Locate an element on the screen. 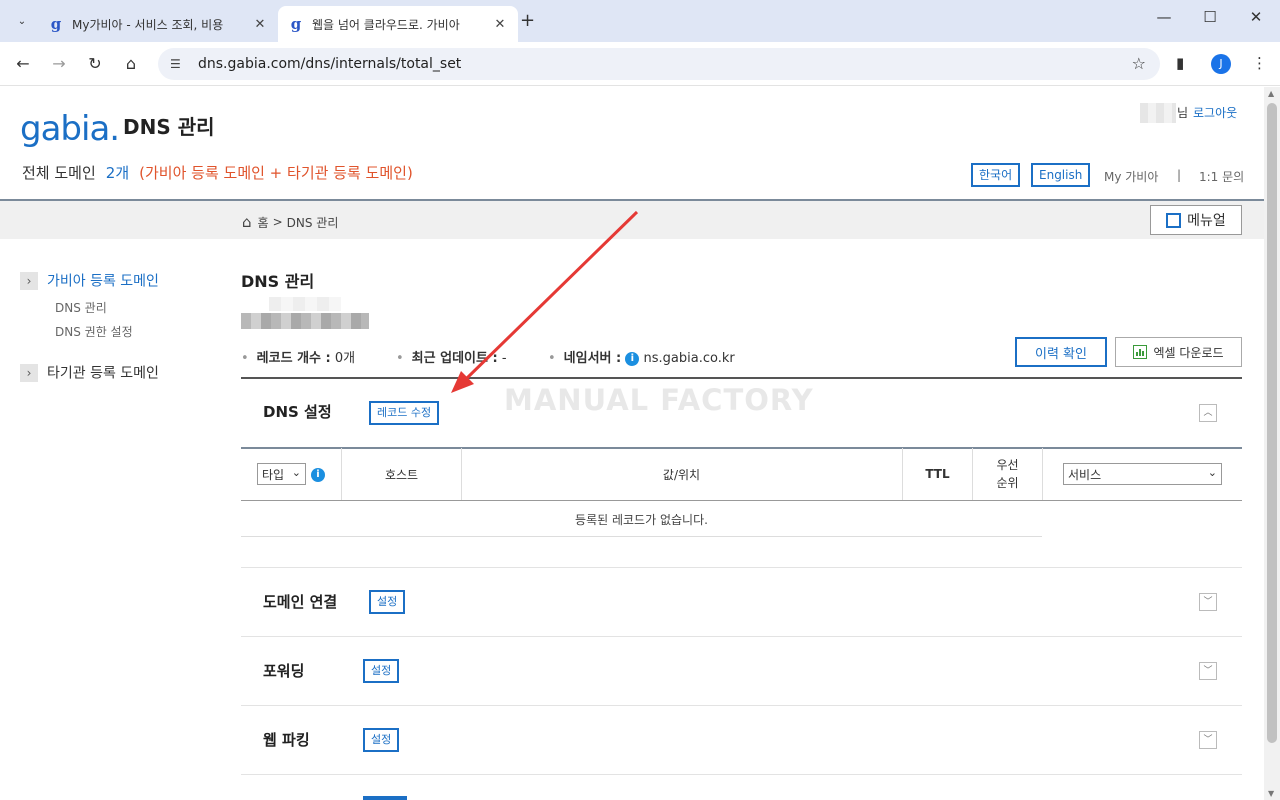 This screenshot has height=800, width=1280. history-button: 이력 확인 is located at coordinates (1061, 352).